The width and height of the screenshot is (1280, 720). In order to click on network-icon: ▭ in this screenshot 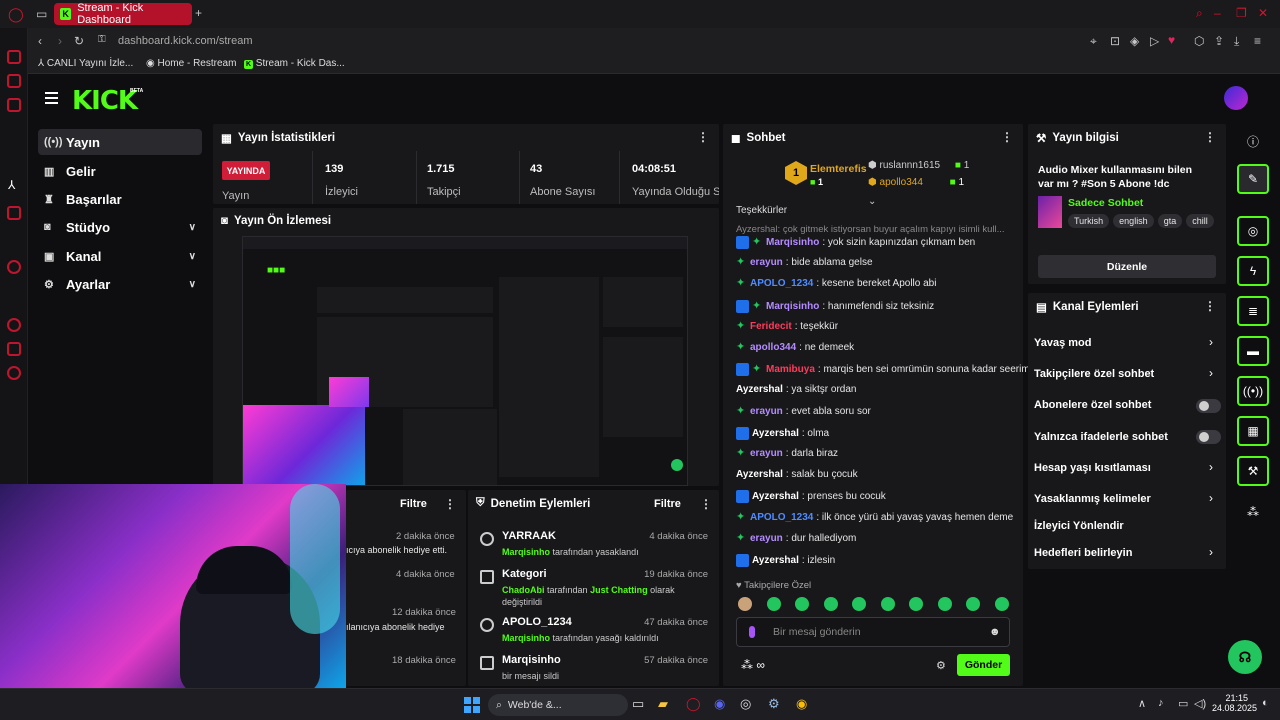, I will do `click(1183, 703)`.